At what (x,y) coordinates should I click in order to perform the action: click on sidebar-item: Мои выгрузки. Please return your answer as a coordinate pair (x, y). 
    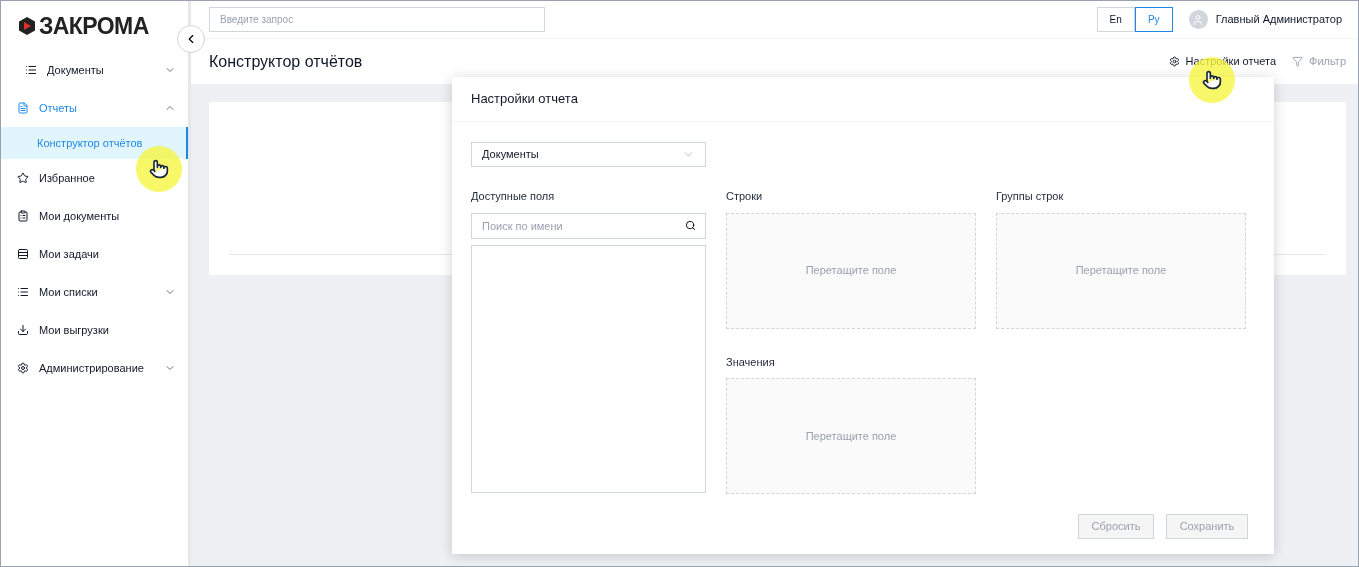
    Looking at the image, I should click on (94, 330).